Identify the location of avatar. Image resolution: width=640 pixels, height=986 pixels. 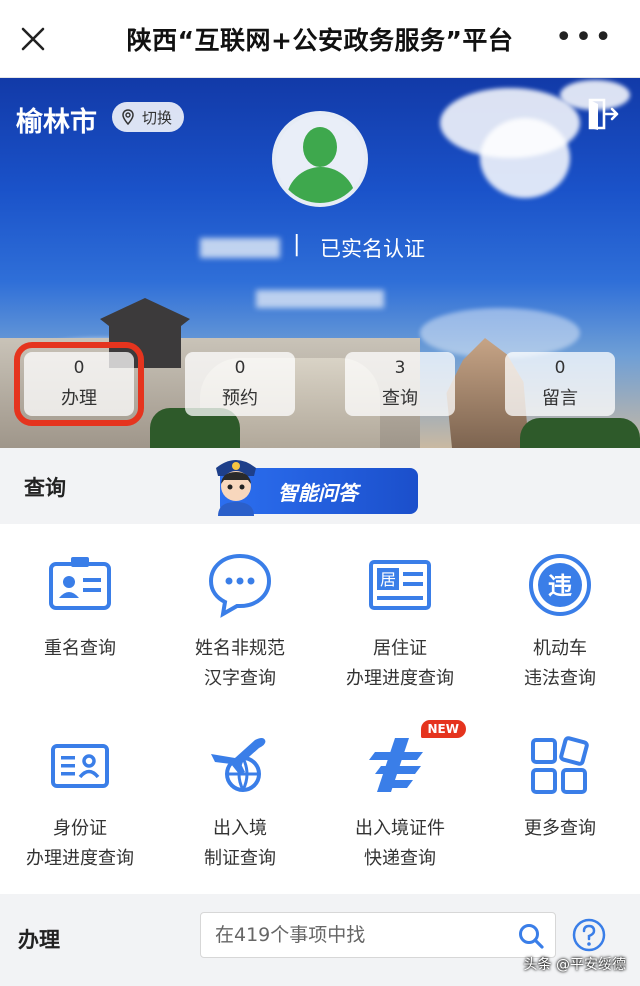
(320, 159).